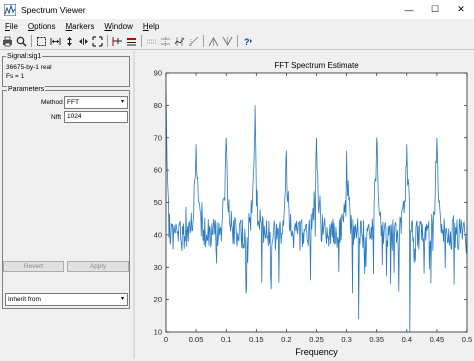 The height and width of the screenshot is (361, 474). What do you see at coordinates (158, 267) in the screenshot?
I see `y-tick-label: 30` at bounding box center [158, 267].